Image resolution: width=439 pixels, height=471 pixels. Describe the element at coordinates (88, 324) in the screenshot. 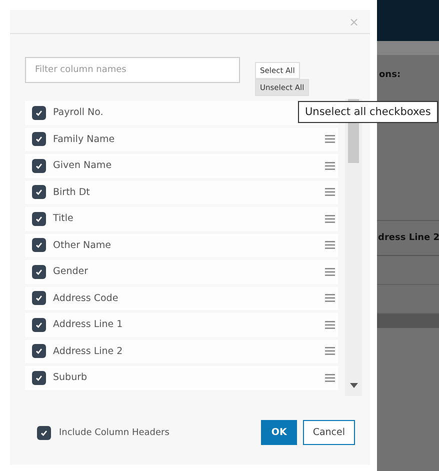

I see `column-label: Address Line 1` at that location.